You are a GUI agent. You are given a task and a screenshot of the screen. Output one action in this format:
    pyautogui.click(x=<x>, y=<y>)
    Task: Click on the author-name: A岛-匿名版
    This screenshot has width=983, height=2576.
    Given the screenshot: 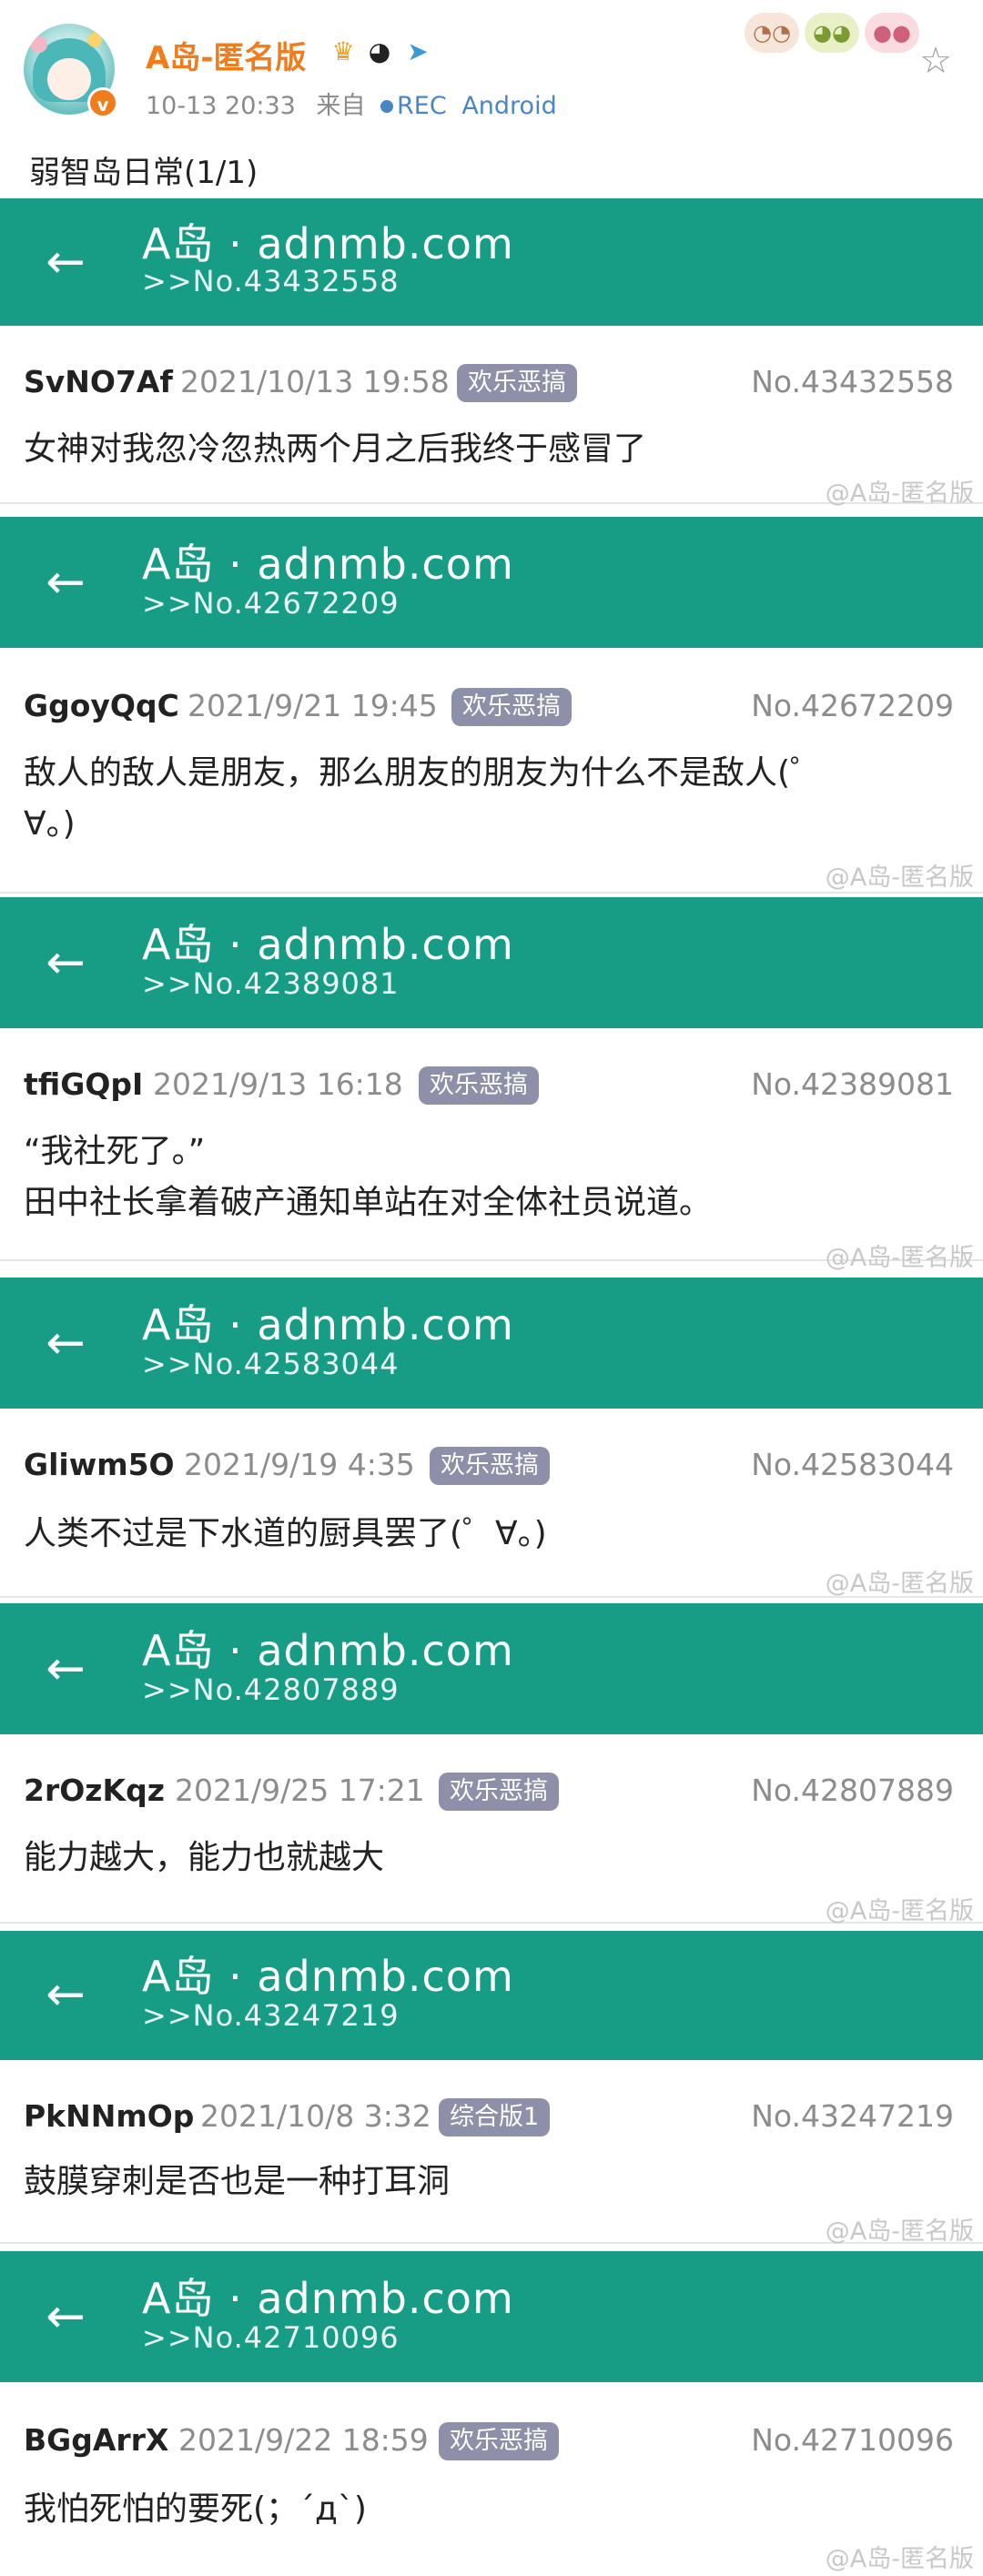 What is the action you would take?
    pyautogui.click(x=226, y=55)
    